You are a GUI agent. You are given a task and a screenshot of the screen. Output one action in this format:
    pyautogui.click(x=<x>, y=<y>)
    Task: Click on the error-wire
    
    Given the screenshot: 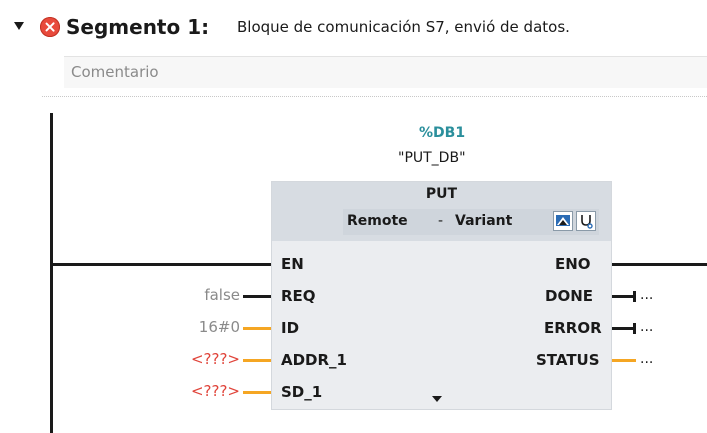 What is the action you would take?
    pyautogui.click(x=623, y=328)
    